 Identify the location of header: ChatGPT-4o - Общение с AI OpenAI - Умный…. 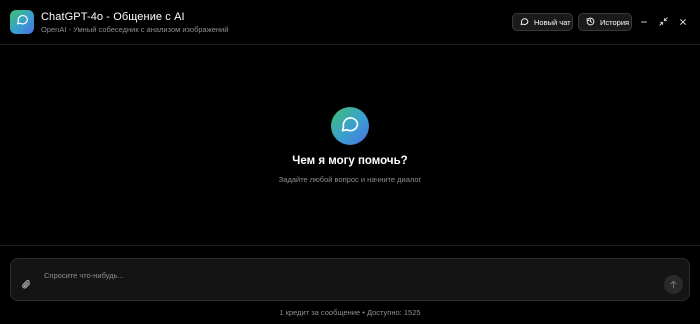
(350, 22).